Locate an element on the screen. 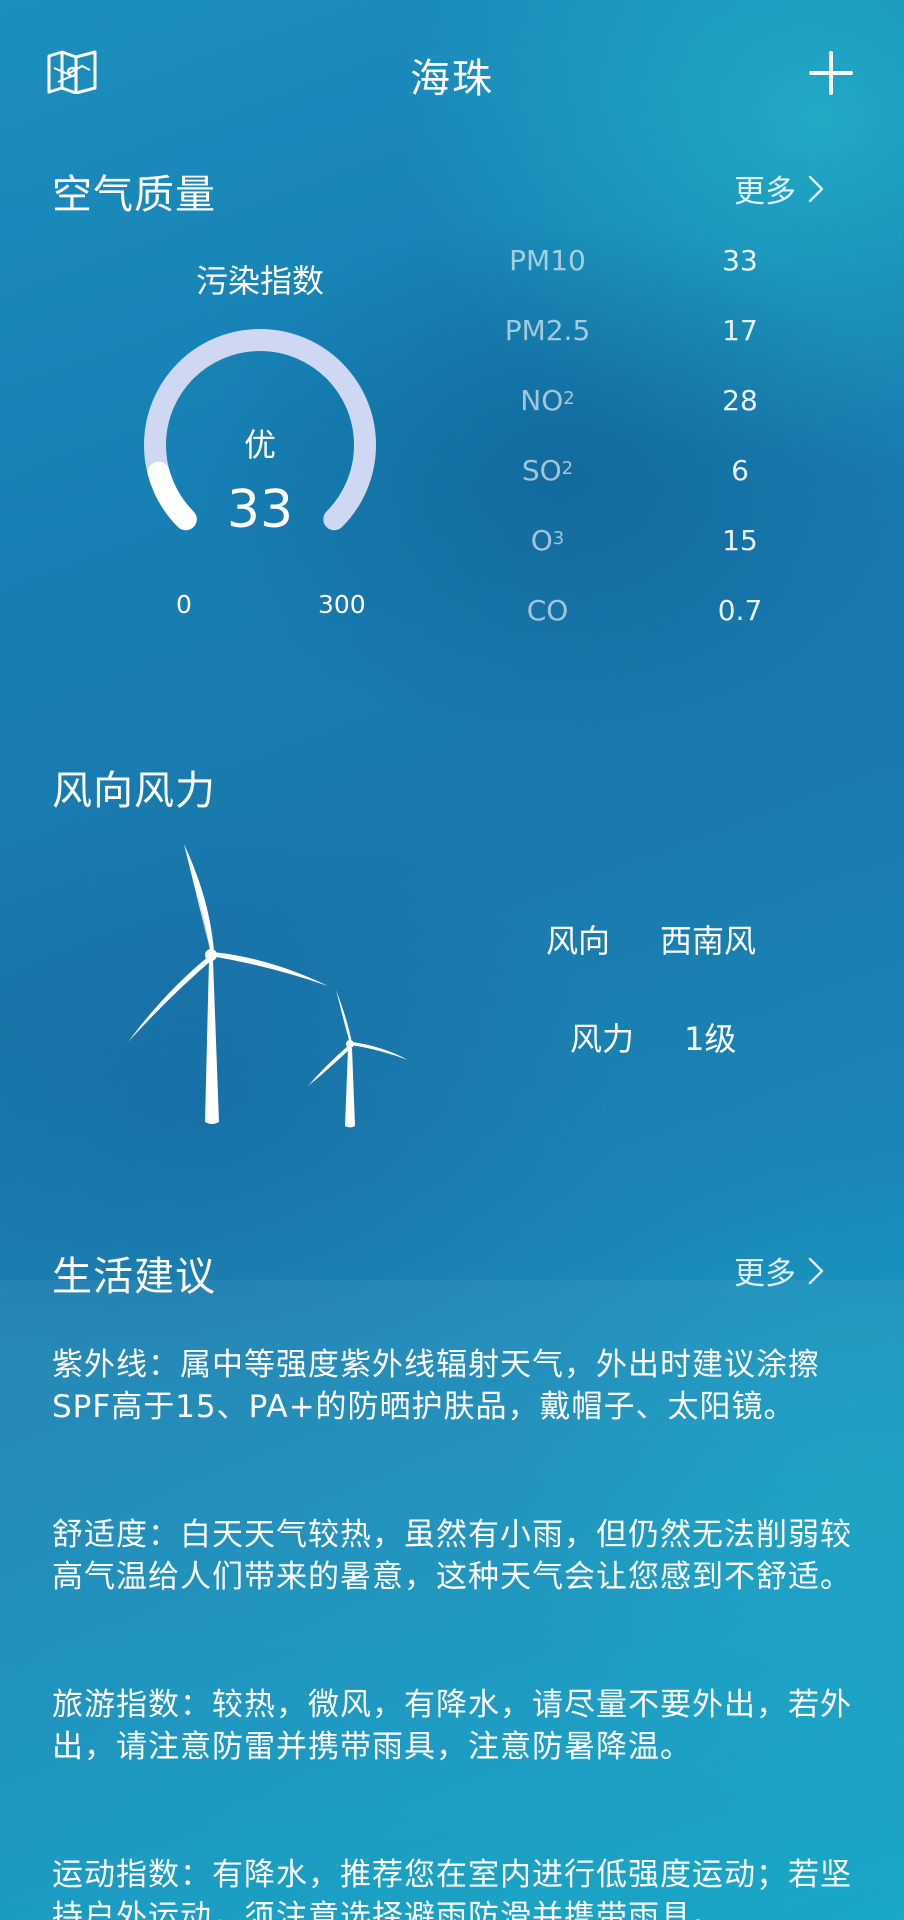  gauge-max-label: 300 is located at coordinates (342, 604).